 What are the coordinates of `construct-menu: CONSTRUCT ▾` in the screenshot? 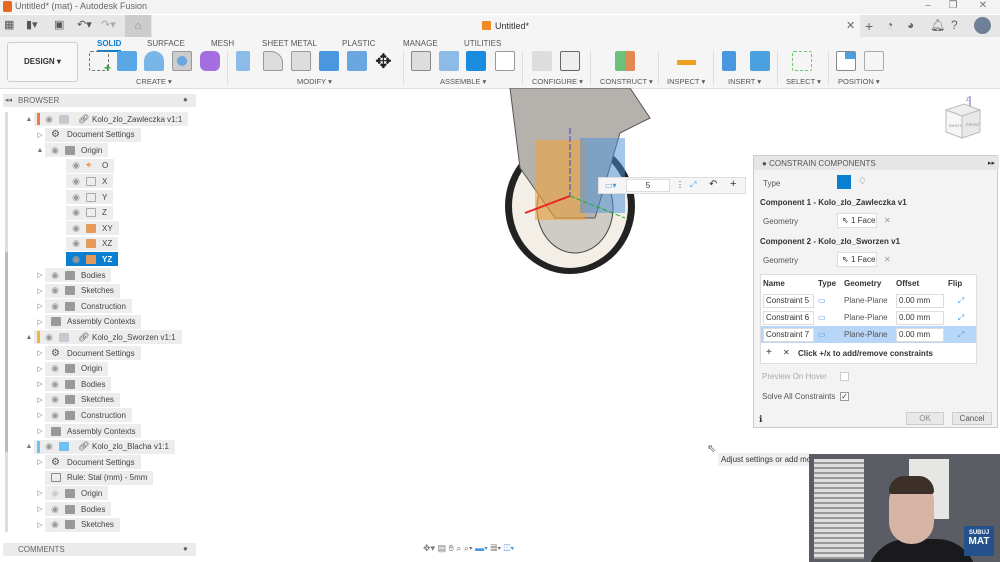 It's located at (626, 81).